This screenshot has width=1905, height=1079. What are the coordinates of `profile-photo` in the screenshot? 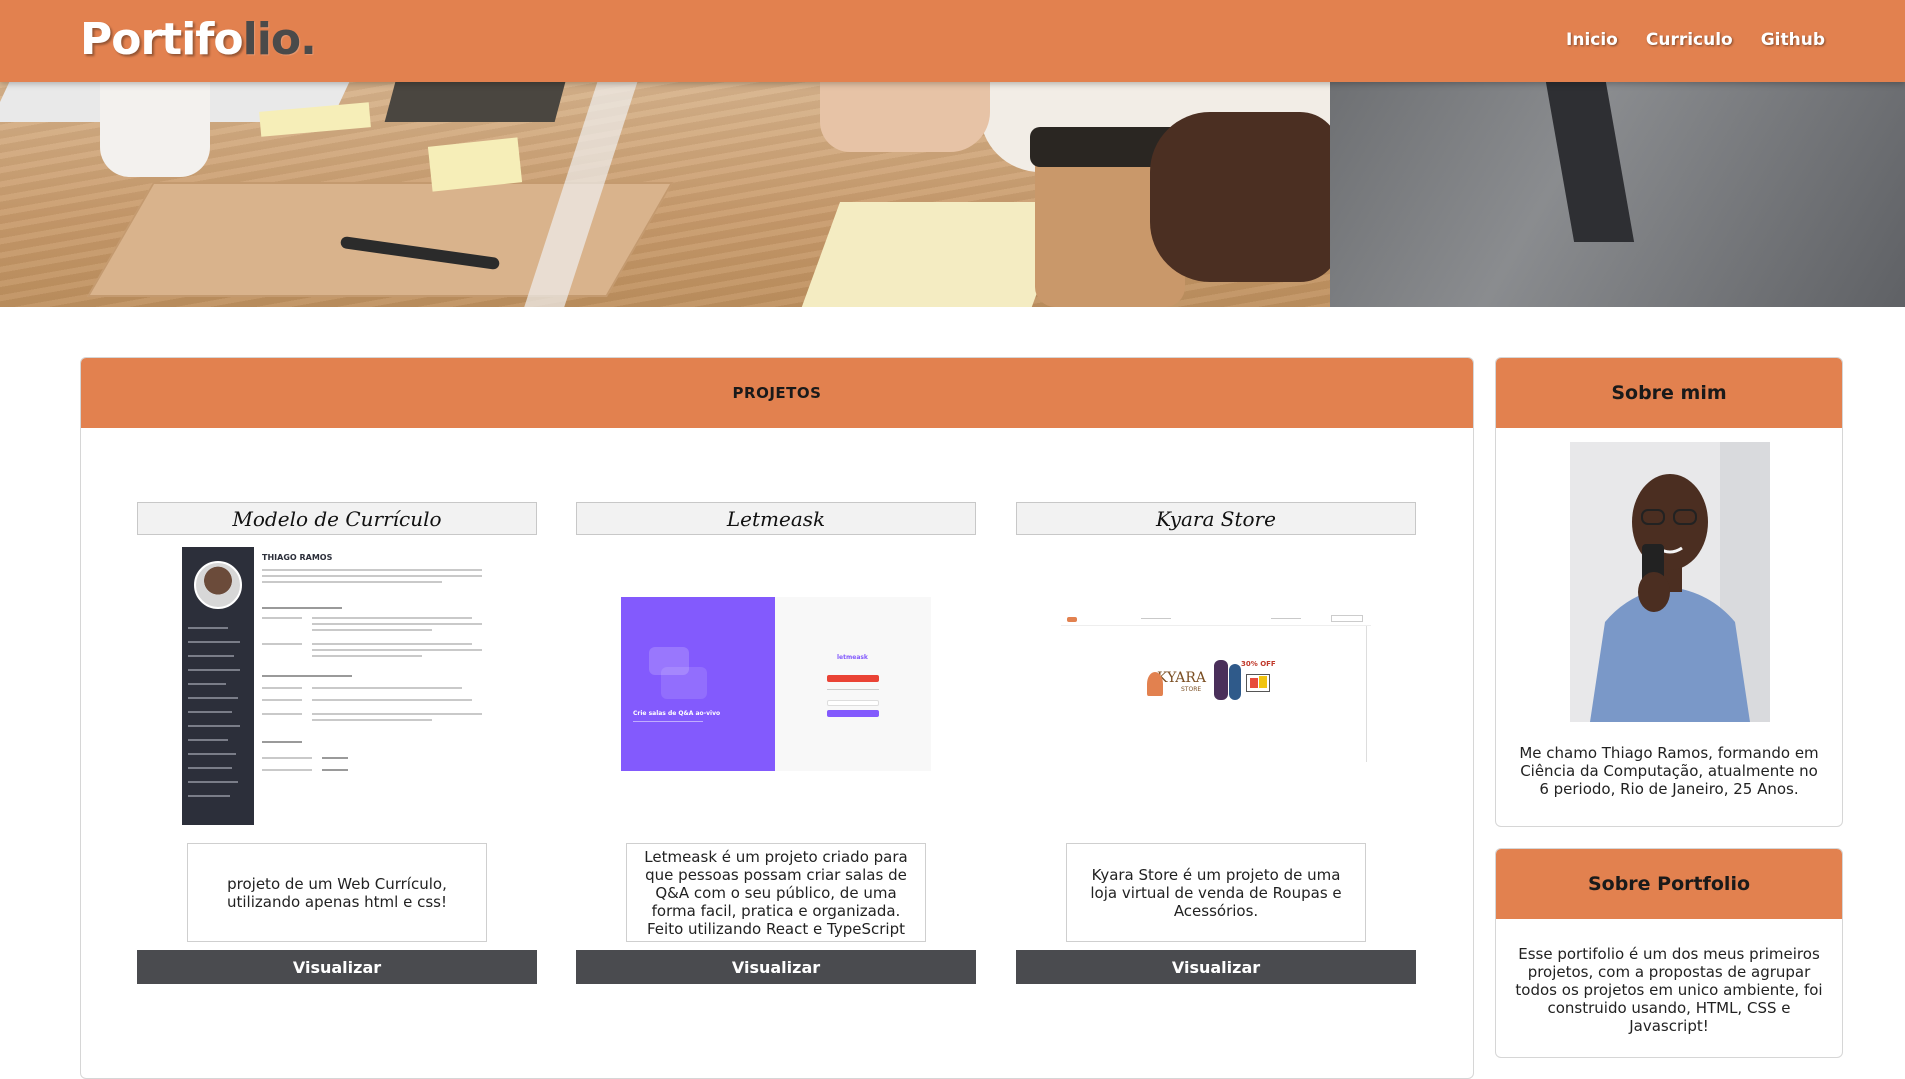 It's located at (1670, 582).